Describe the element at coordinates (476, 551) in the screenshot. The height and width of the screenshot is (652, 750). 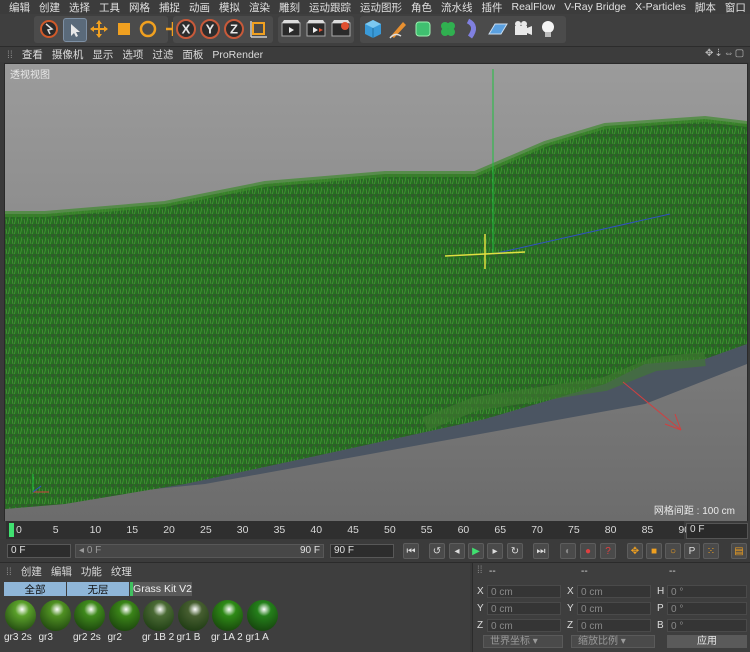
I see `play-icon: ▶` at that location.